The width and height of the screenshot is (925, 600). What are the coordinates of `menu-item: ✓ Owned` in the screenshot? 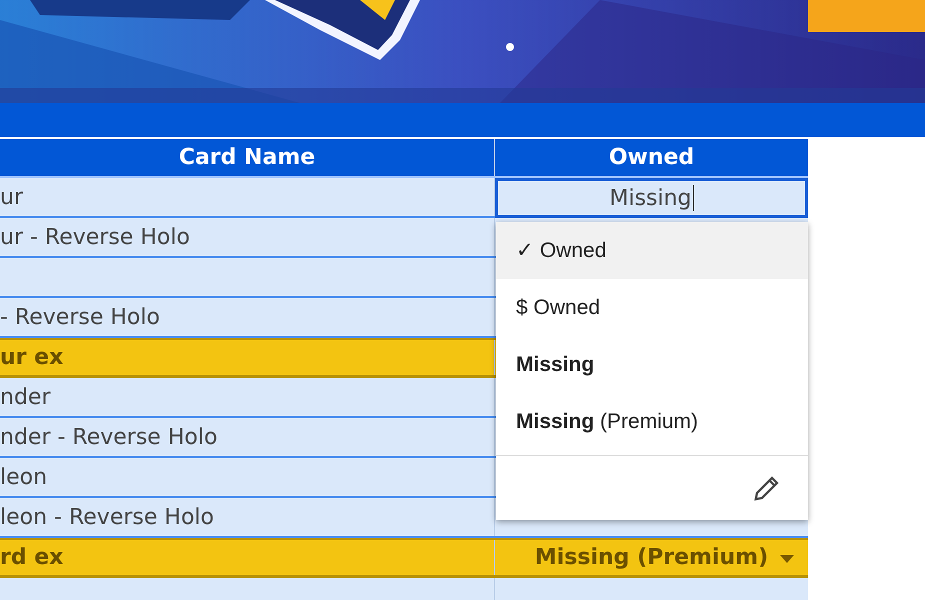 It's located at (652, 250).